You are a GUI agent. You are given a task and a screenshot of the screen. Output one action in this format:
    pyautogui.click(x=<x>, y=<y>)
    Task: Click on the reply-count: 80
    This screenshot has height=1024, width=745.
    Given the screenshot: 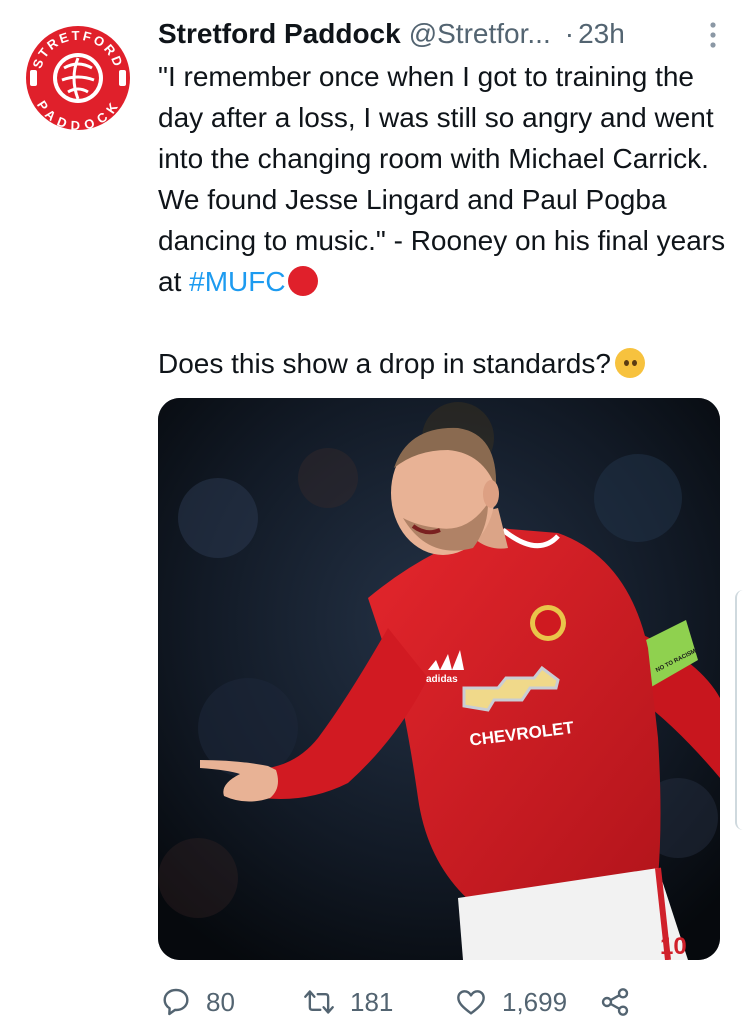 What is the action you would take?
    pyautogui.click(x=220, y=1001)
    